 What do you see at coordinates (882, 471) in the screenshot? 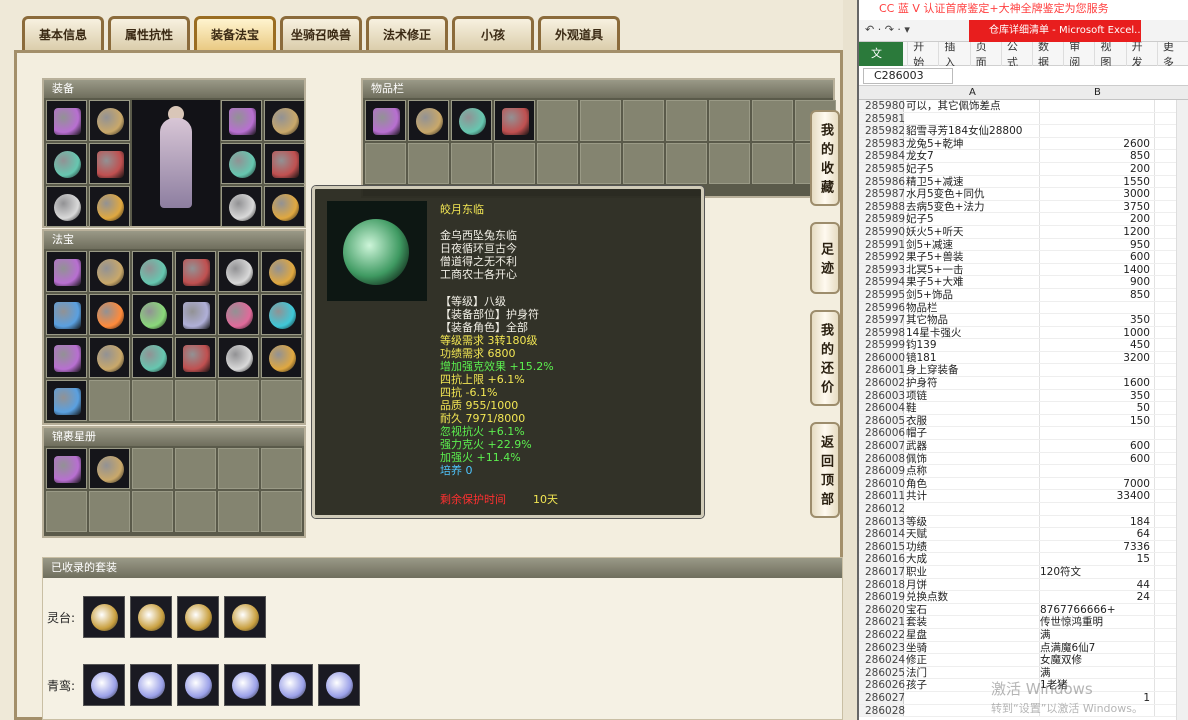
I see `row-number: 286009` at bounding box center [882, 471].